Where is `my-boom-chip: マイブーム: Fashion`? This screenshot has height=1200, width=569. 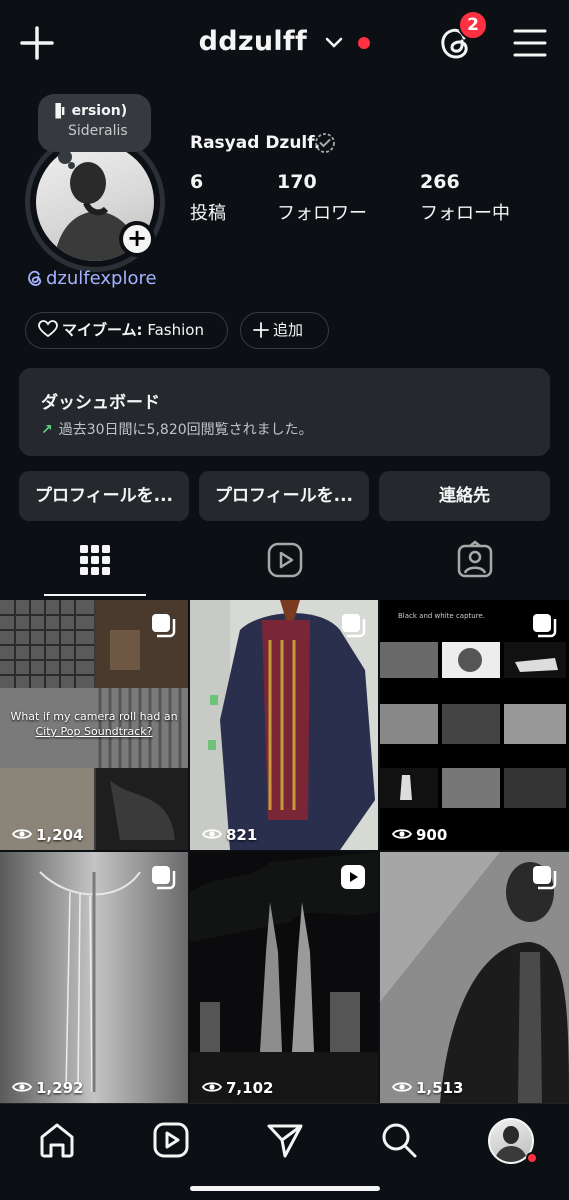 my-boom-chip: マイブーム: Fashion is located at coordinates (126, 330).